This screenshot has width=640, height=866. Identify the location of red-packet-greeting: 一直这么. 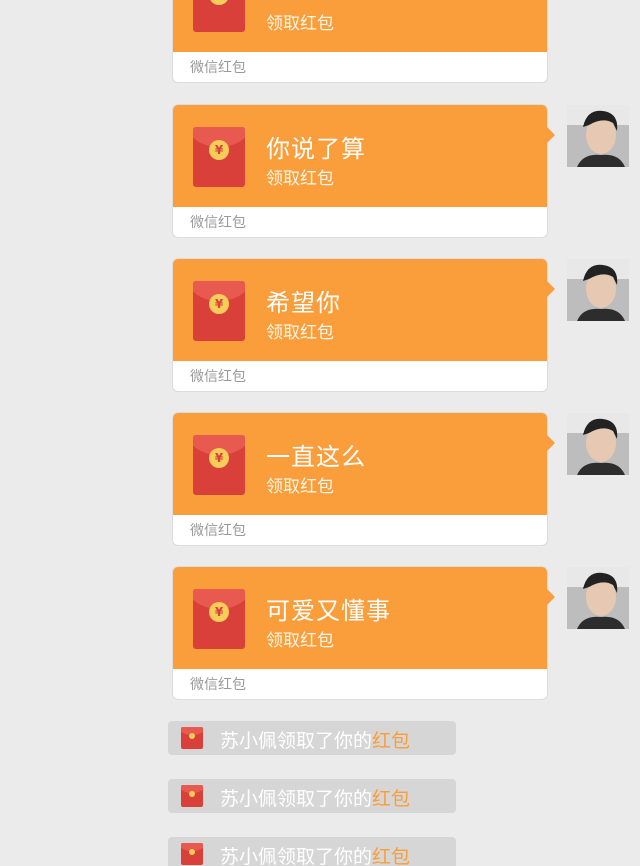
(316, 457).